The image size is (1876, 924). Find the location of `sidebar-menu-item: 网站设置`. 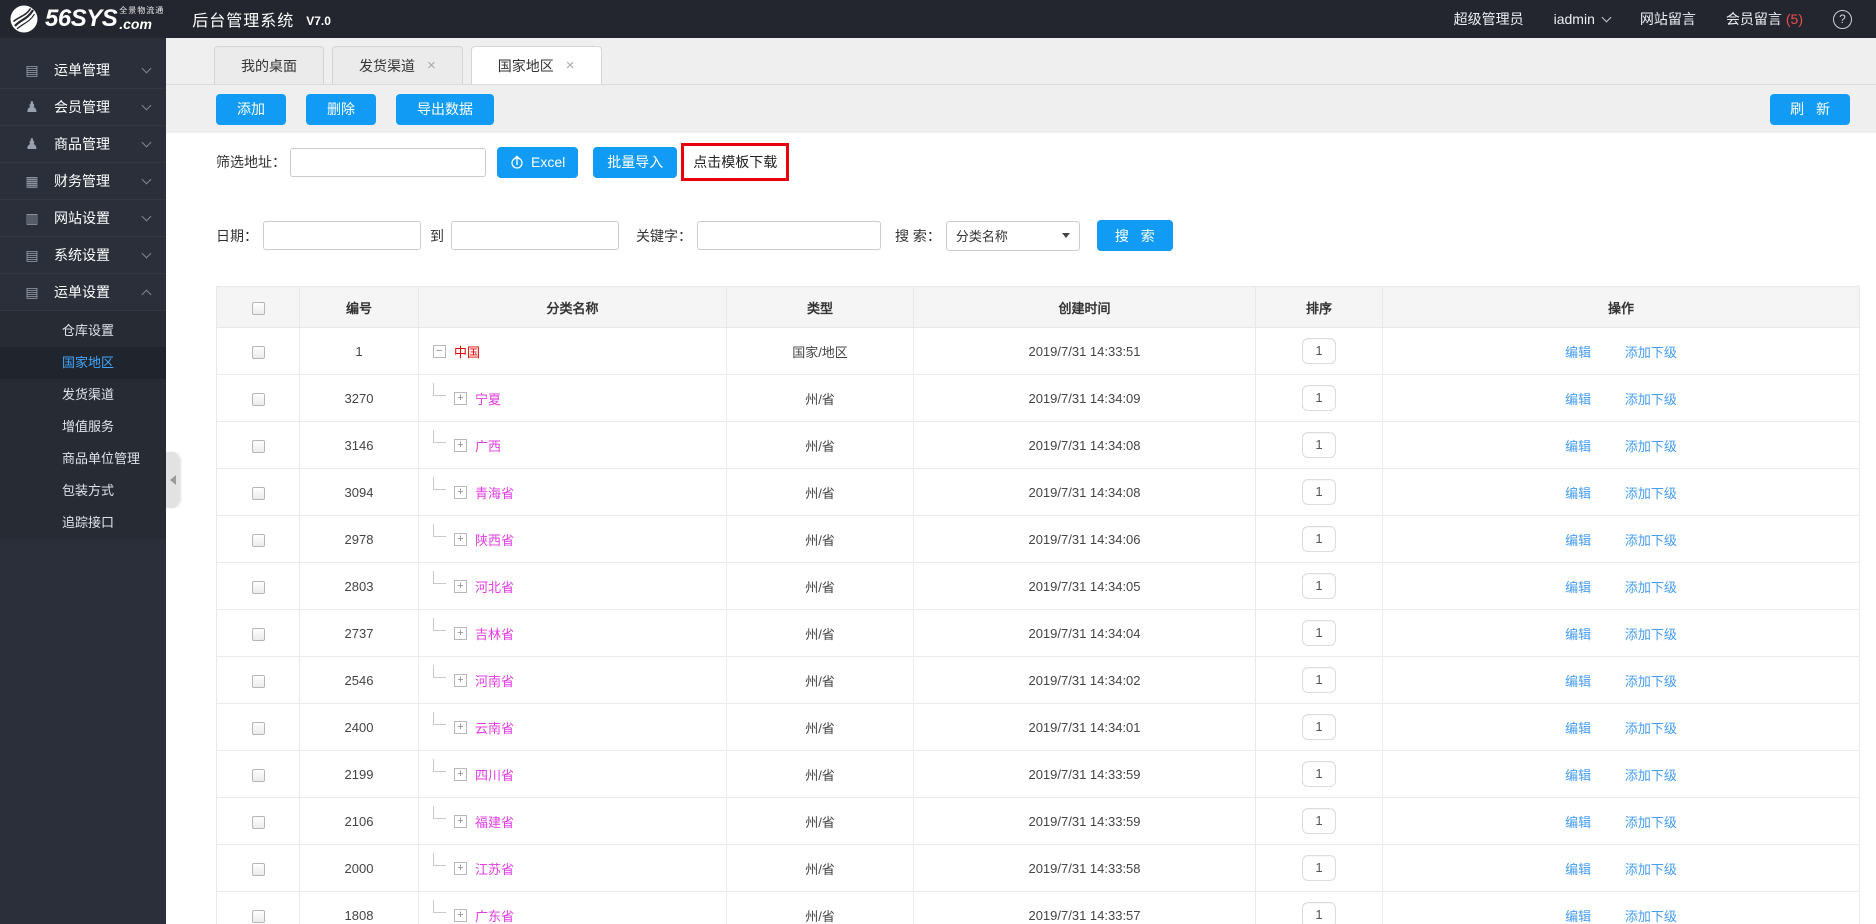

sidebar-menu-item: 网站设置 is located at coordinates (83, 218).